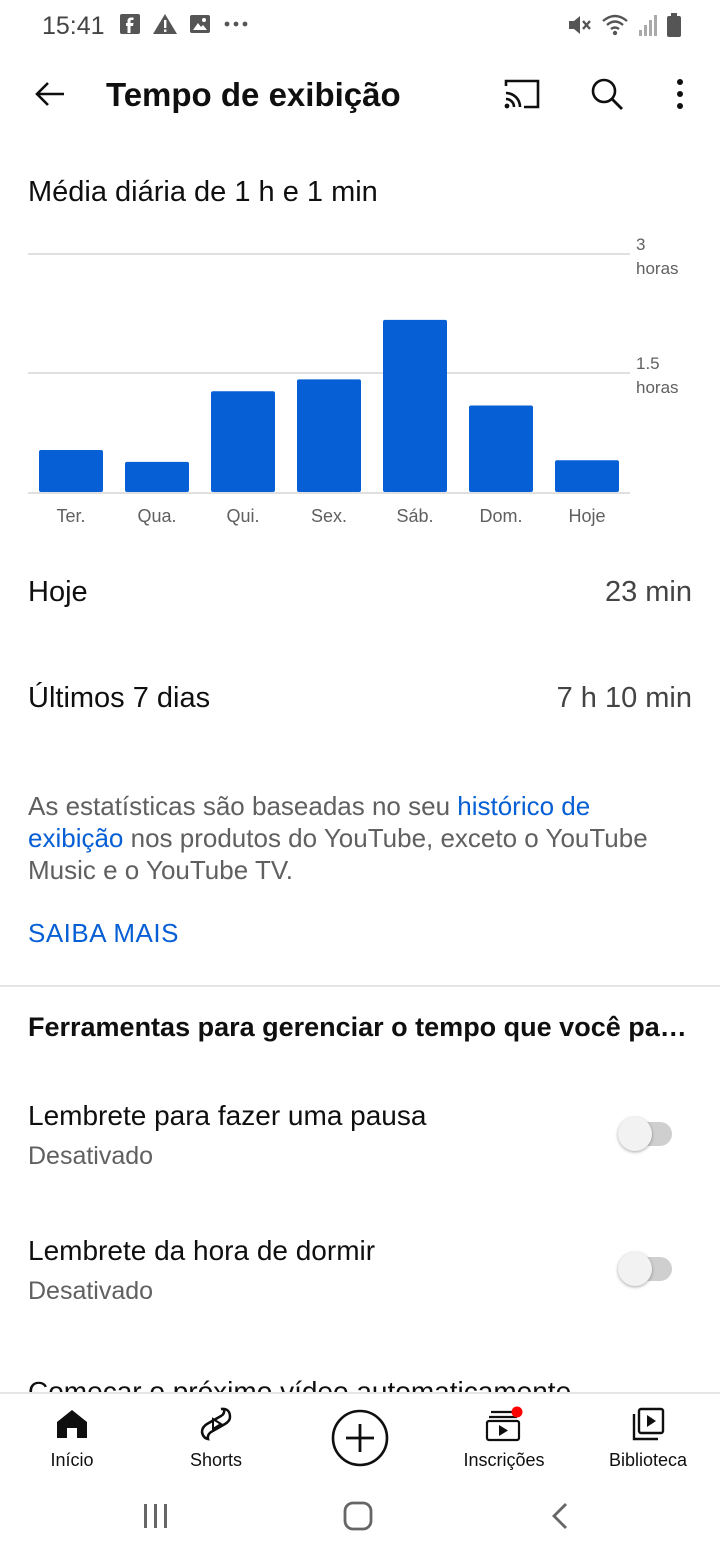 The height and width of the screenshot is (1560, 720). I want to click on back-button, so click(50, 96).